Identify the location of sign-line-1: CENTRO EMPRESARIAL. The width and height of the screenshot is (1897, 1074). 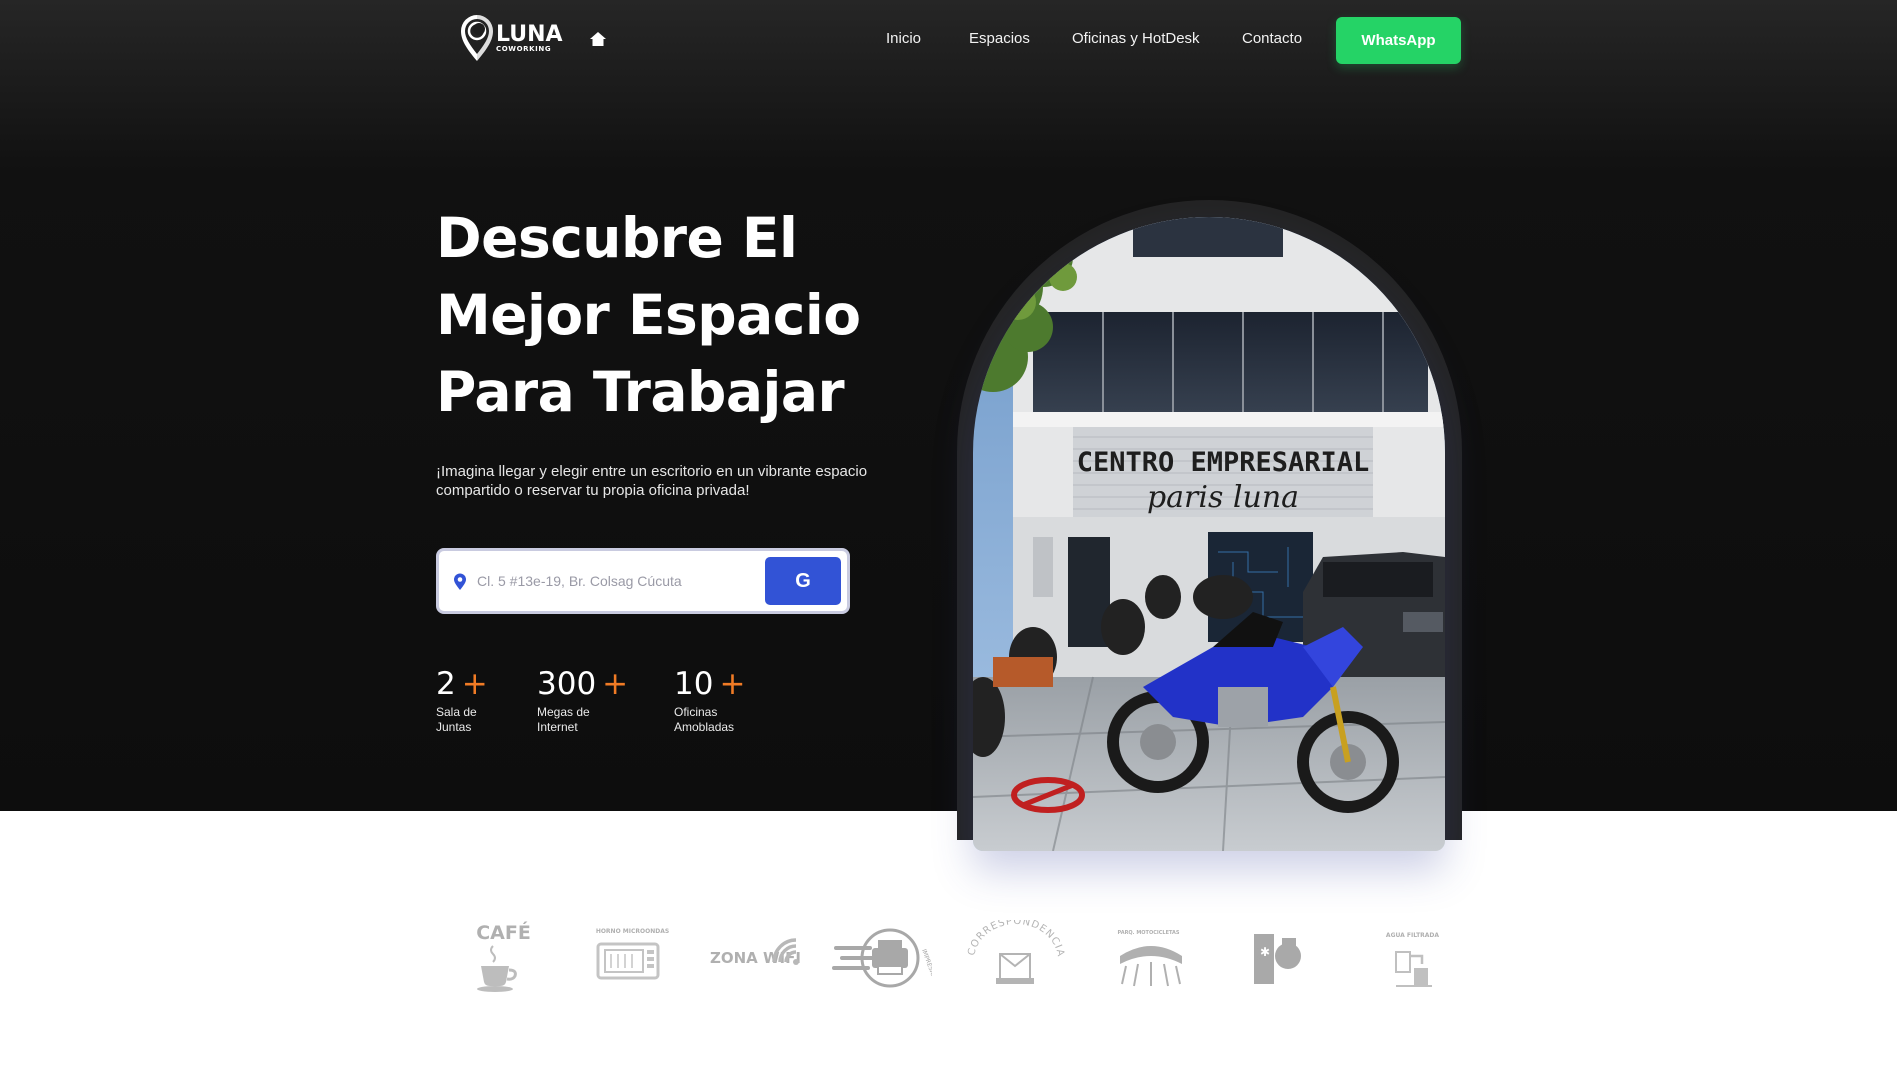
(1223, 462).